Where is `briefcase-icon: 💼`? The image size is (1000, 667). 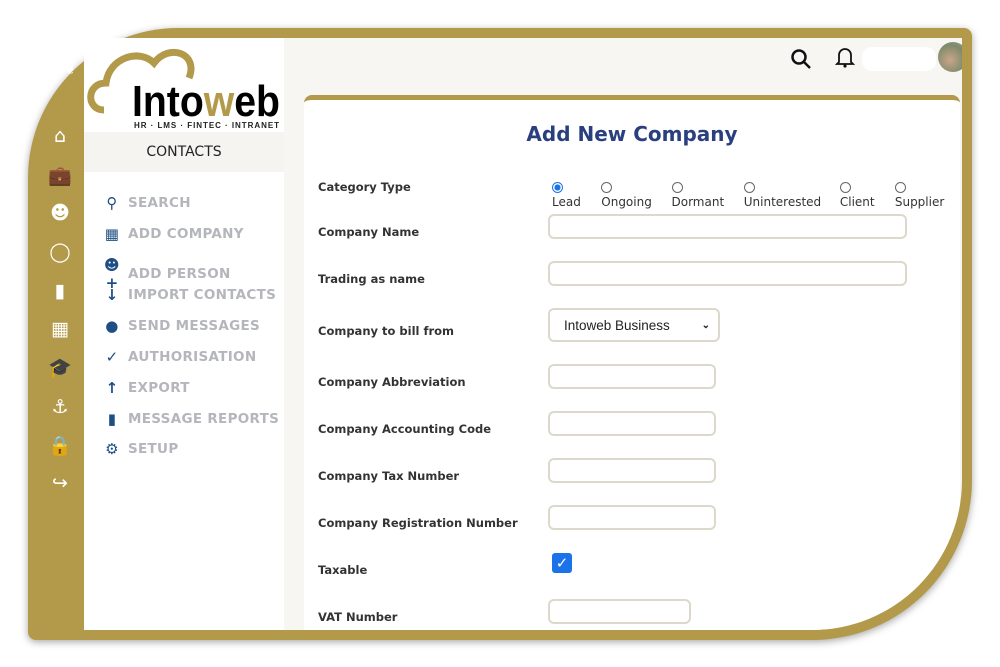 briefcase-icon: 💼 is located at coordinates (60, 175).